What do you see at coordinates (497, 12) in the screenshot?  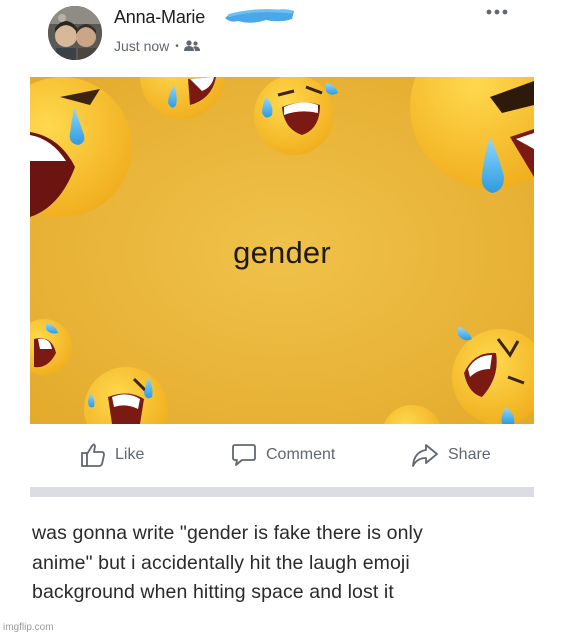 I see `more-options-icon` at bounding box center [497, 12].